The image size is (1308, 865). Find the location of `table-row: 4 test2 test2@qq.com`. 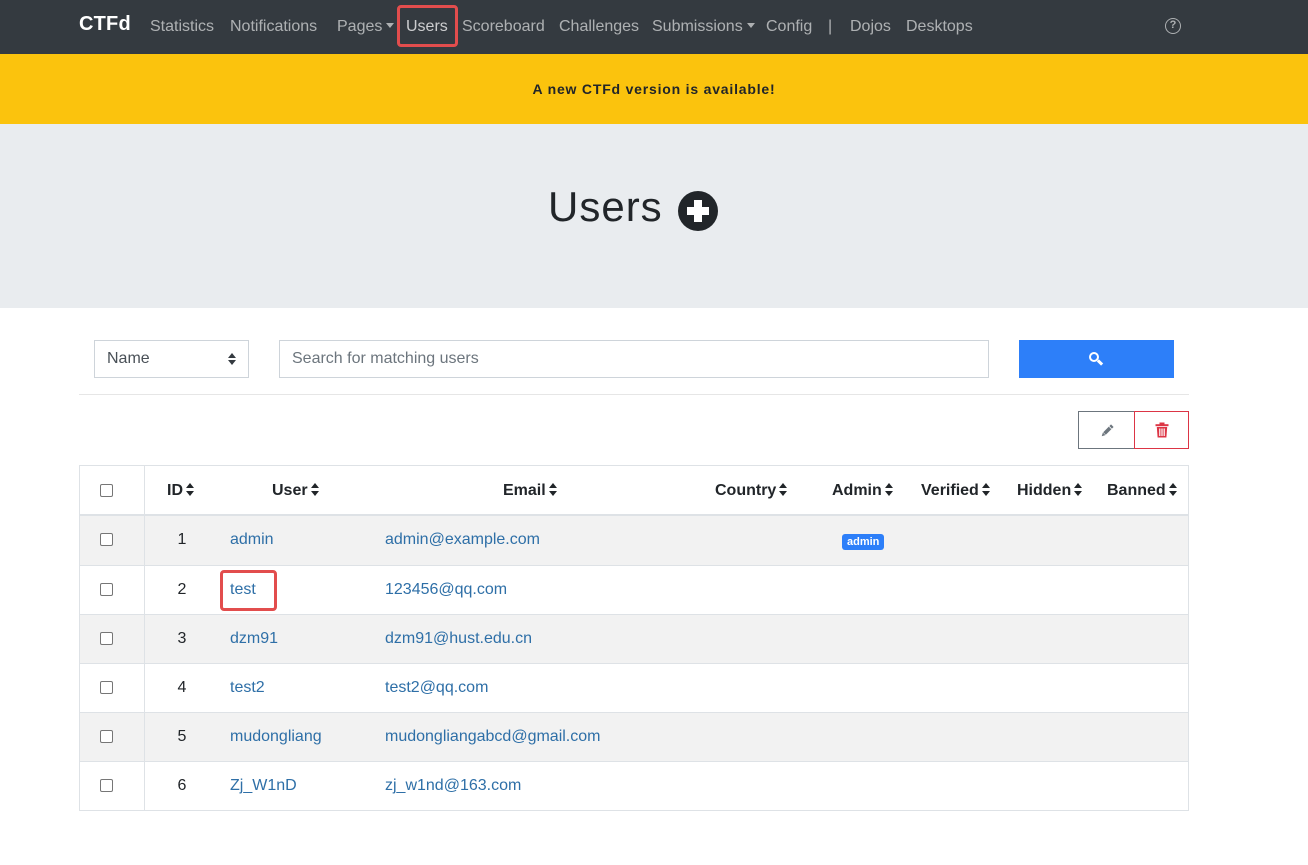

table-row: 4 test2 test2@qq.com is located at coordinates (634, 687).